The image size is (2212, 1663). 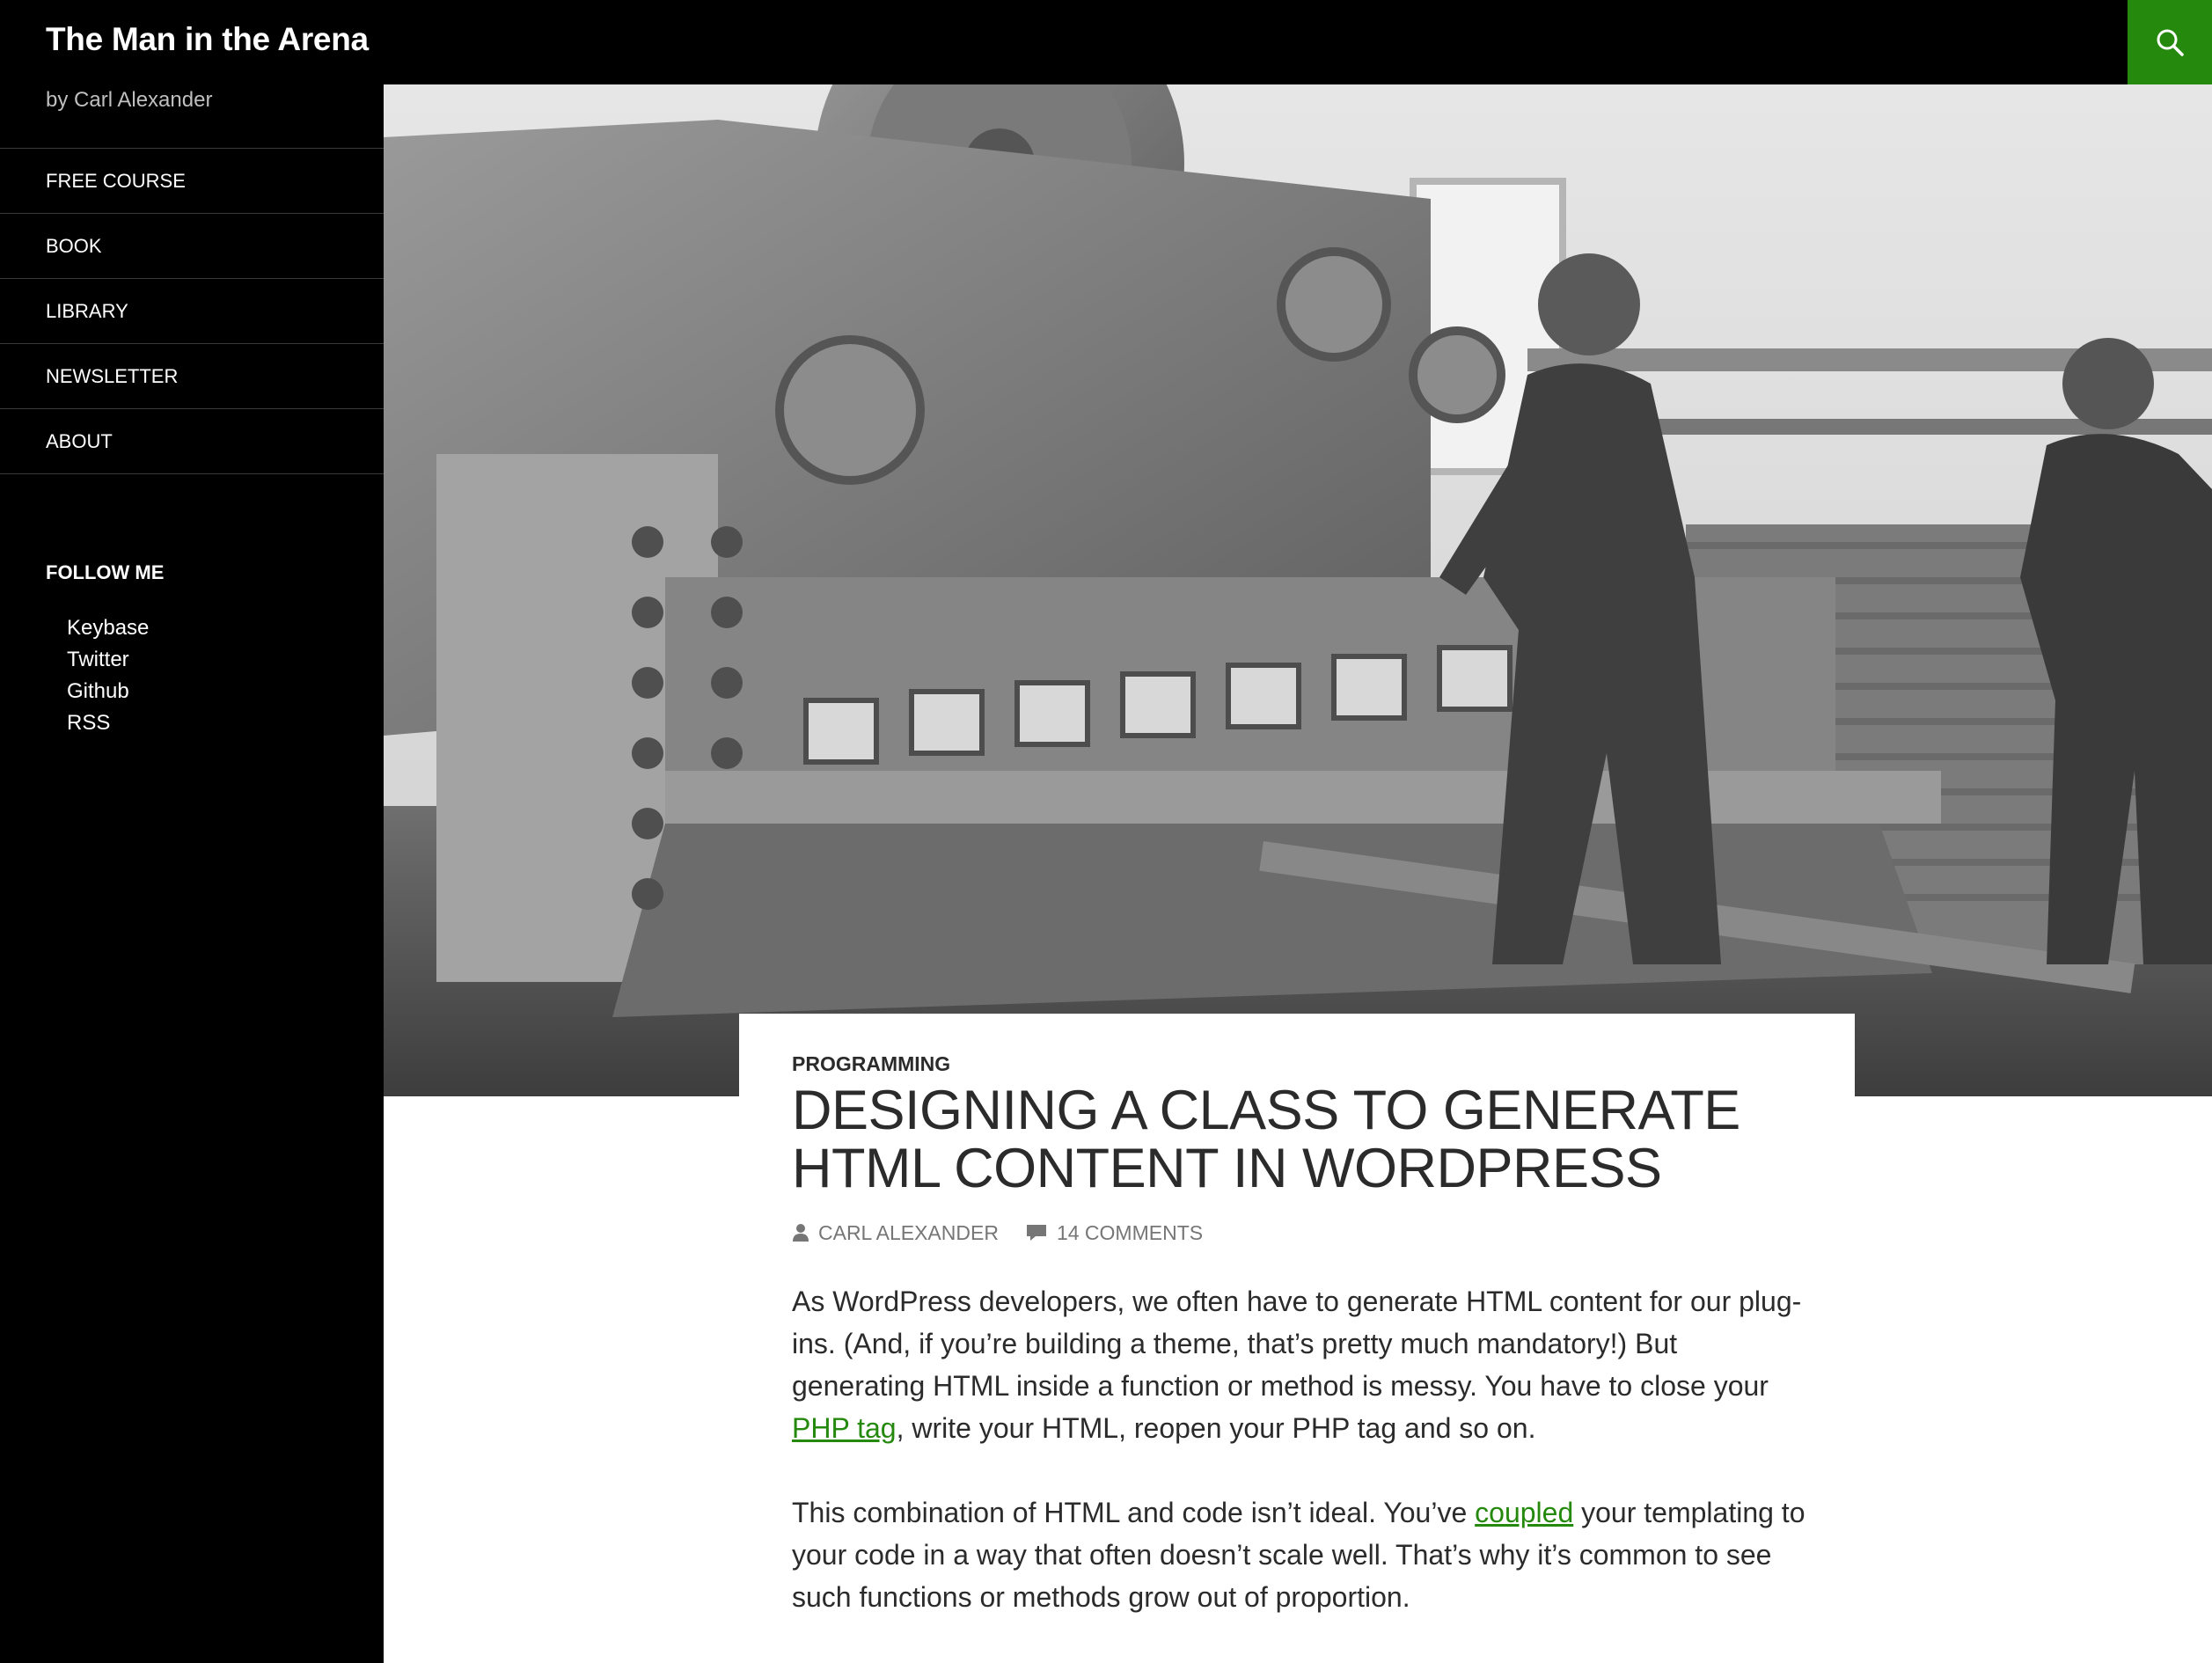 What do you see at coordinates (192, 441) in the screenshot?
I see `nav-item-about: About` at bounding box center [192, 441].